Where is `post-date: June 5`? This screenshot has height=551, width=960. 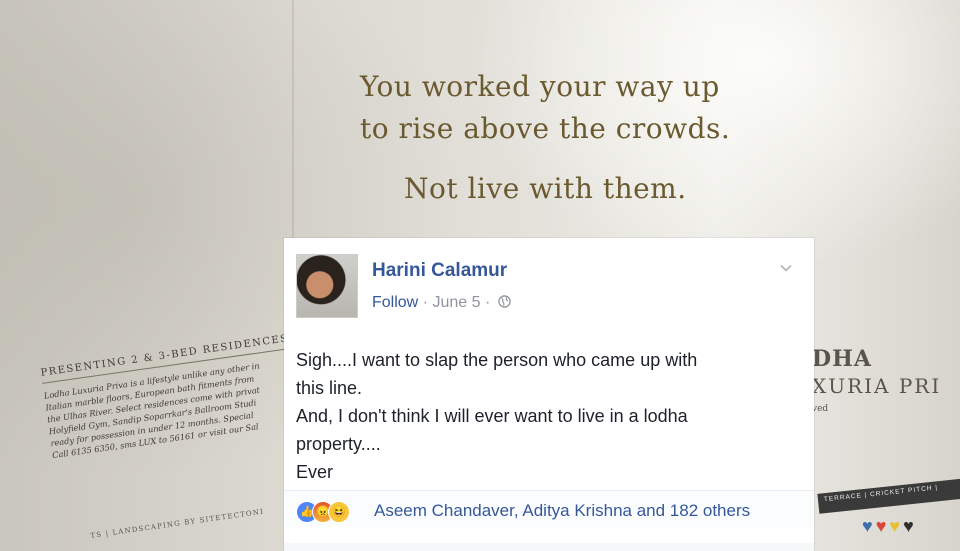 post-date: June 5 is located at coordinates (456, 302).